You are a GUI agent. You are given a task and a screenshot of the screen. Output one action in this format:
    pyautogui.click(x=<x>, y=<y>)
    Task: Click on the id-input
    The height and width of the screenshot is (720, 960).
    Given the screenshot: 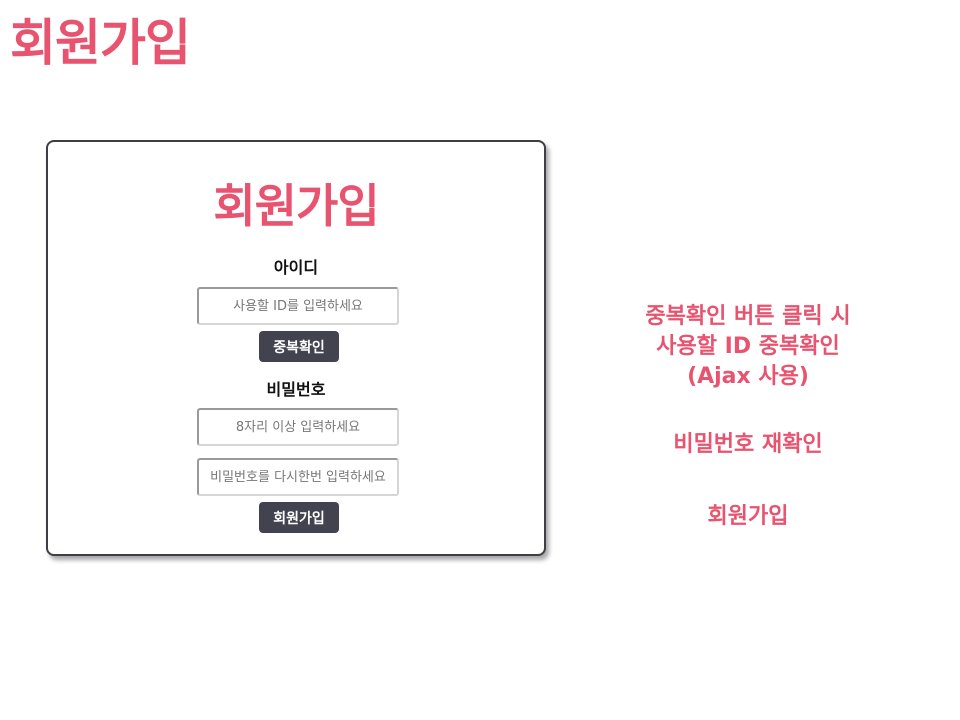 What is the action you would take?
    pyautogui.click(x=298, y=306)
    